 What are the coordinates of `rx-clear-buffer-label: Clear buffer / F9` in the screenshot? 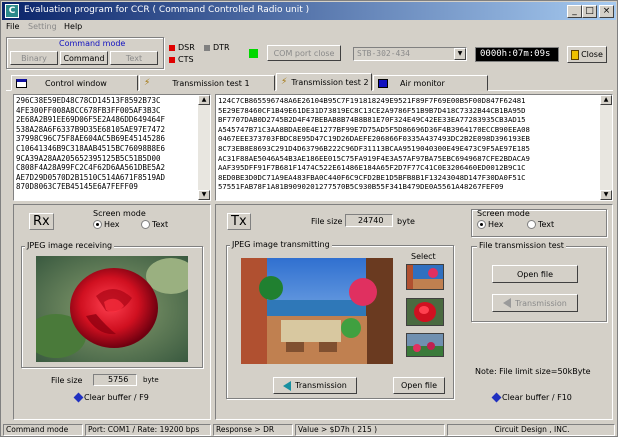 It's located at (116, 397).